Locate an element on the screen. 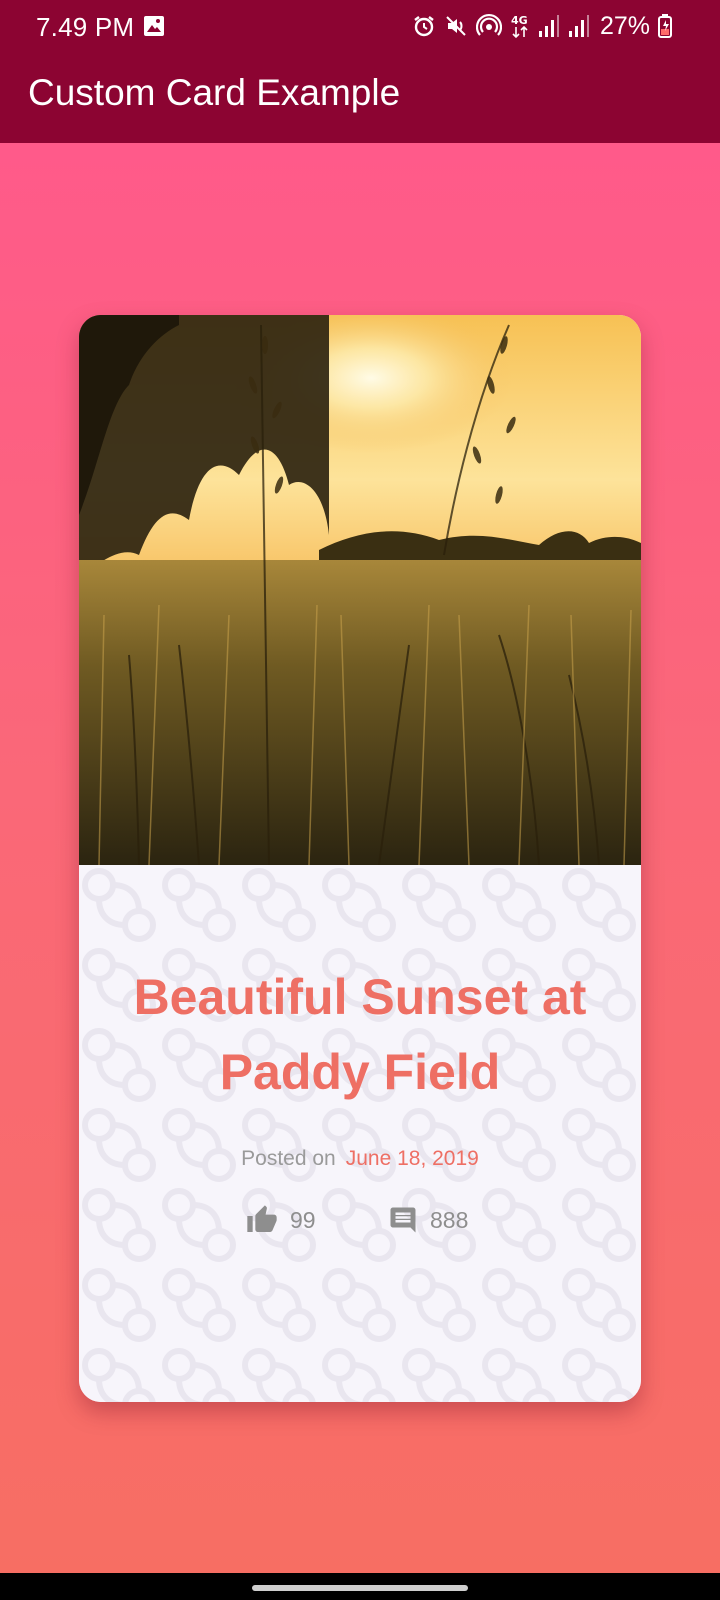 This screenshot has width=720, height=1600. home-gesture-handle is located at coordinates (360, 1588).